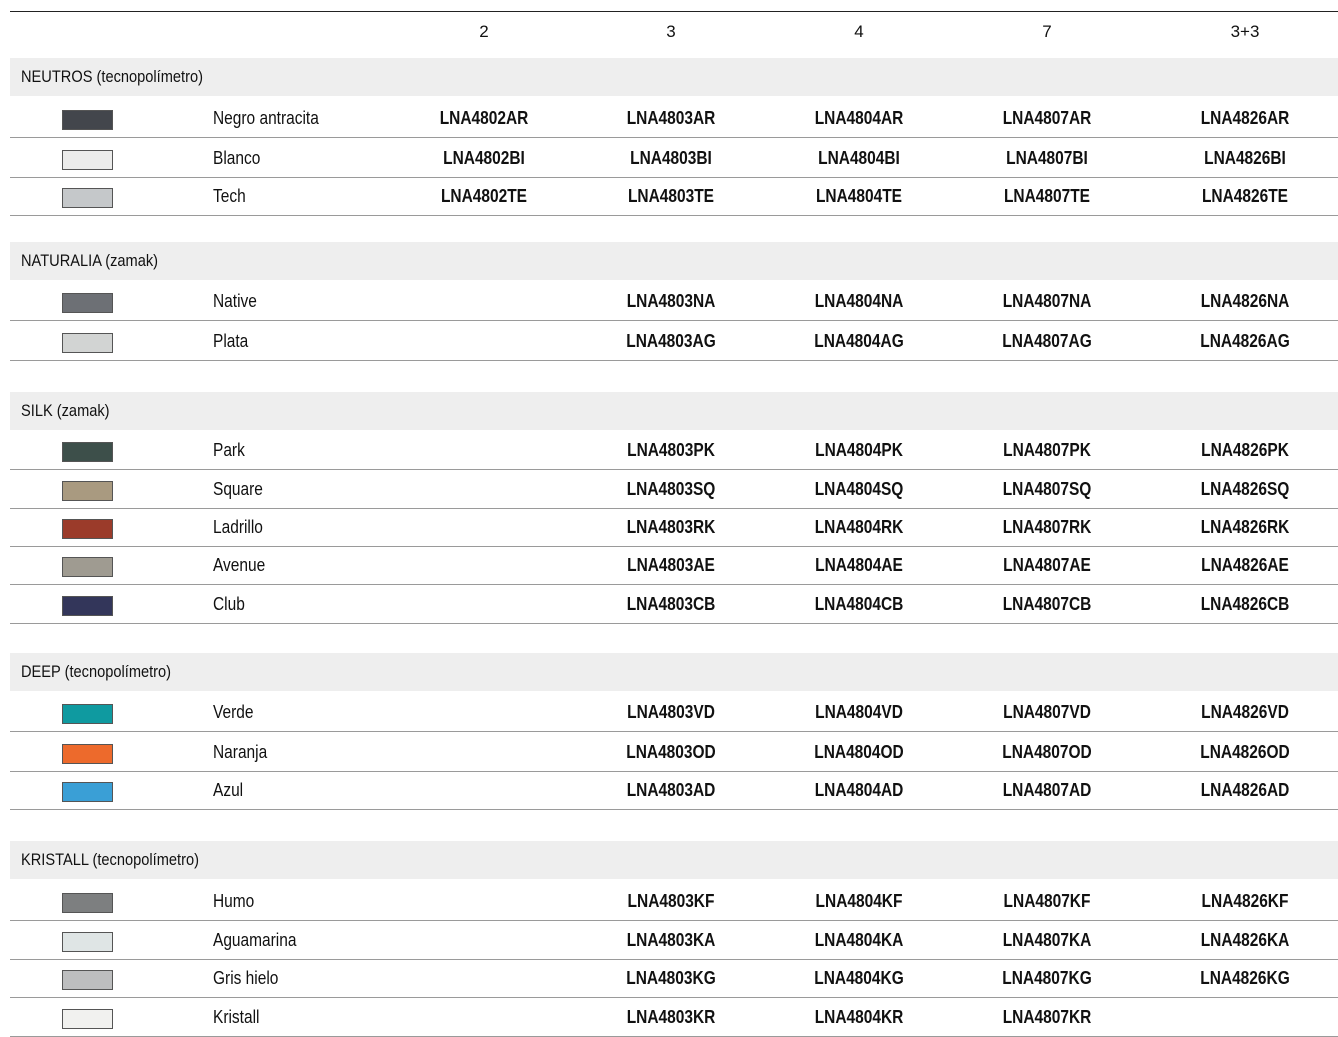 This screenshot has height=1037, width=1338. I want to click on finish-name: Park, so click(229, 450).